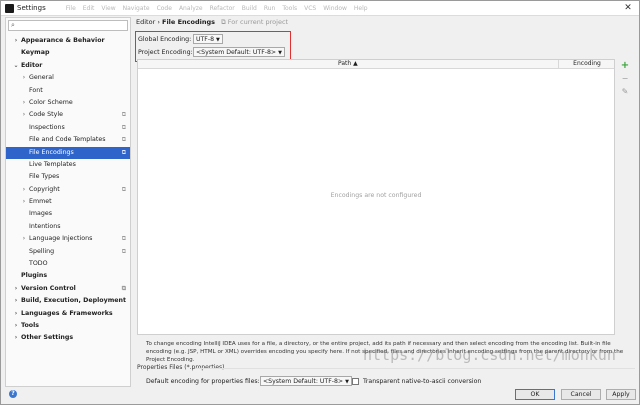 The height and width of the screenshot is (405, 640). Describe the element at coordinates (68, 289) in the screenshot. I see `sidebar-item-version-control: › Version Control ⧉` at that location.